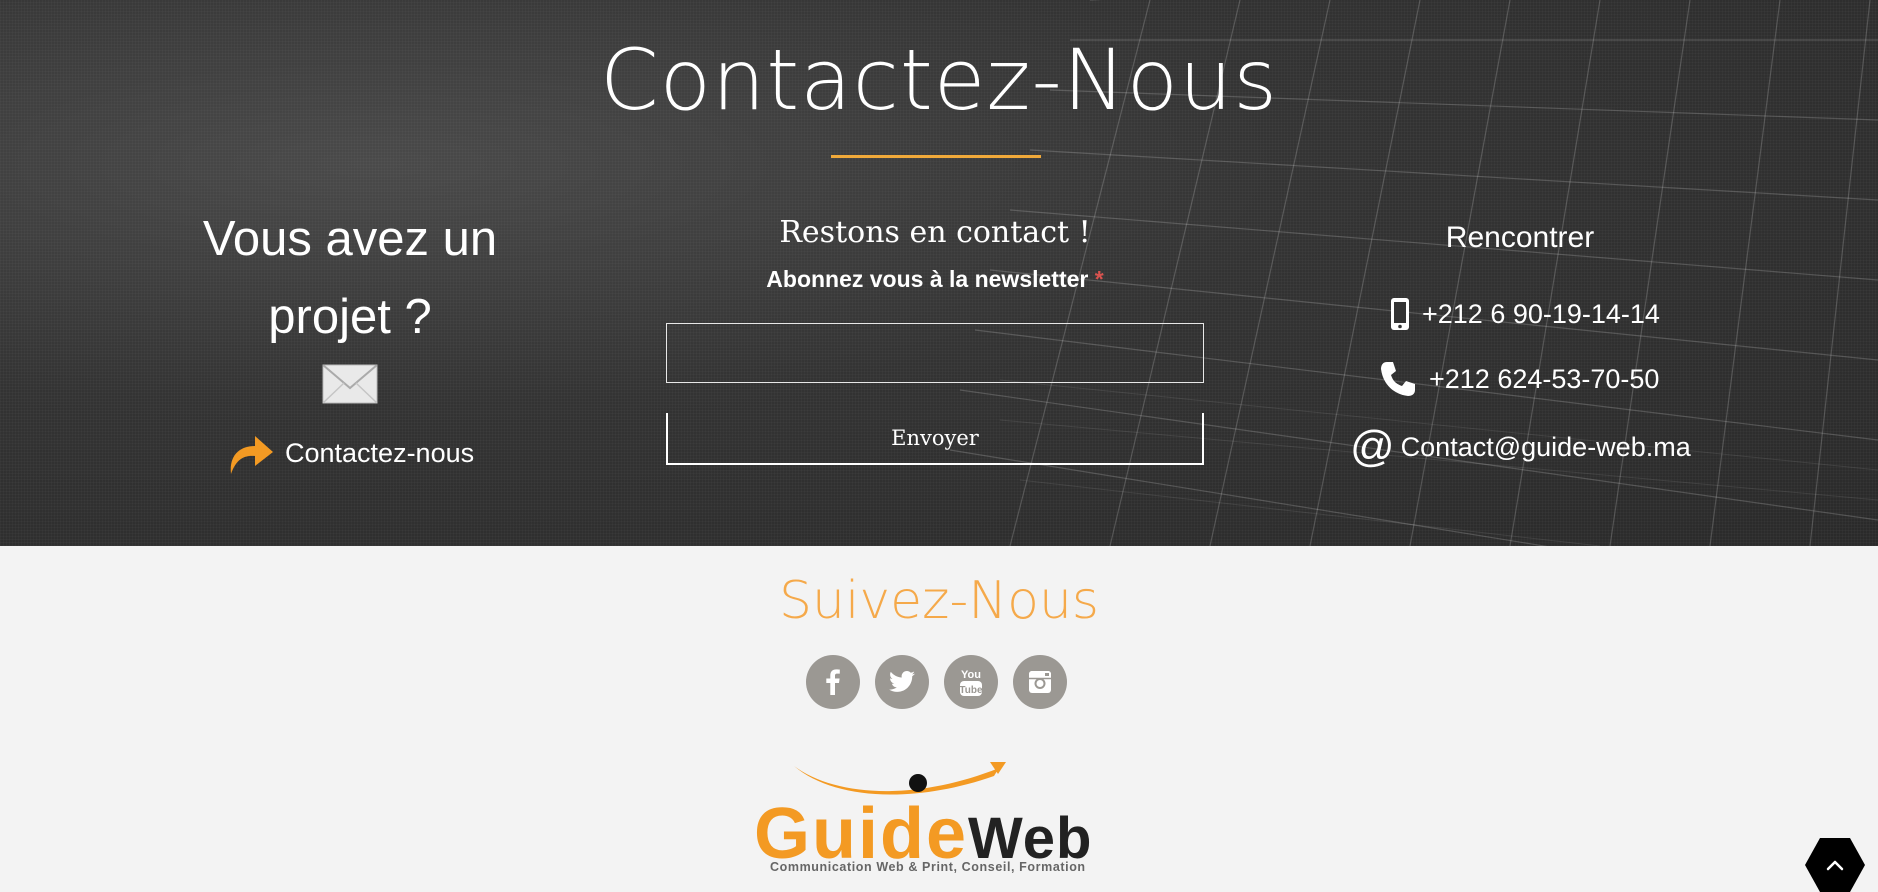 The image size is (1878, 892). Describe the element at coordinates (936, 156) in the screenshot. I see `title-underline` at that location.